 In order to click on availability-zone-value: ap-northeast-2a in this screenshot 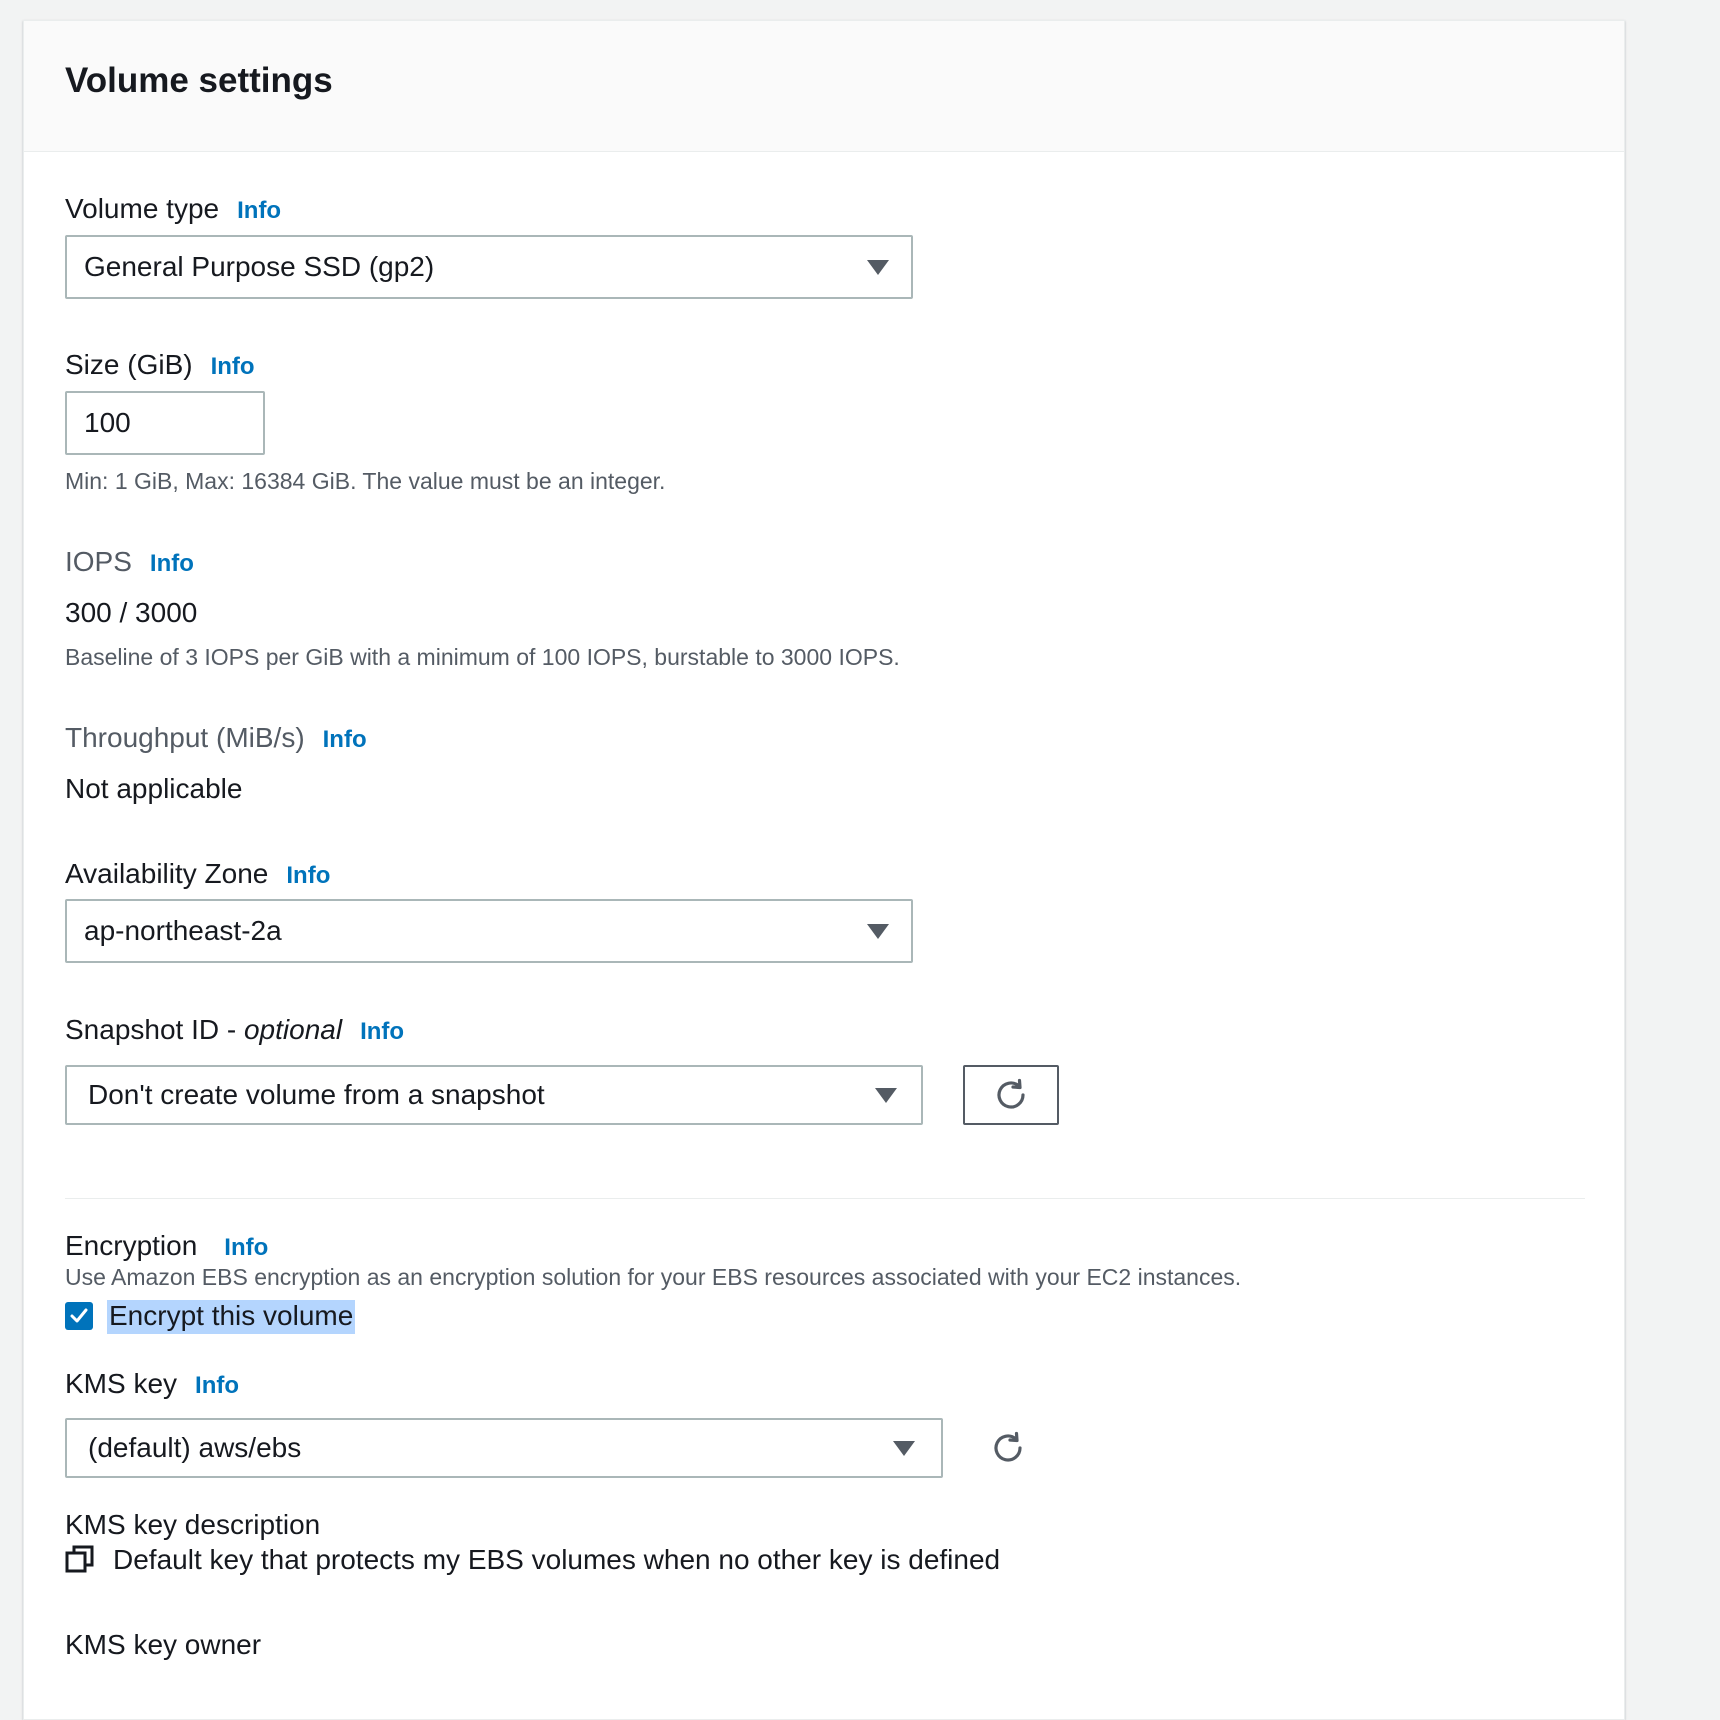, I will do `click(183, 930)`.